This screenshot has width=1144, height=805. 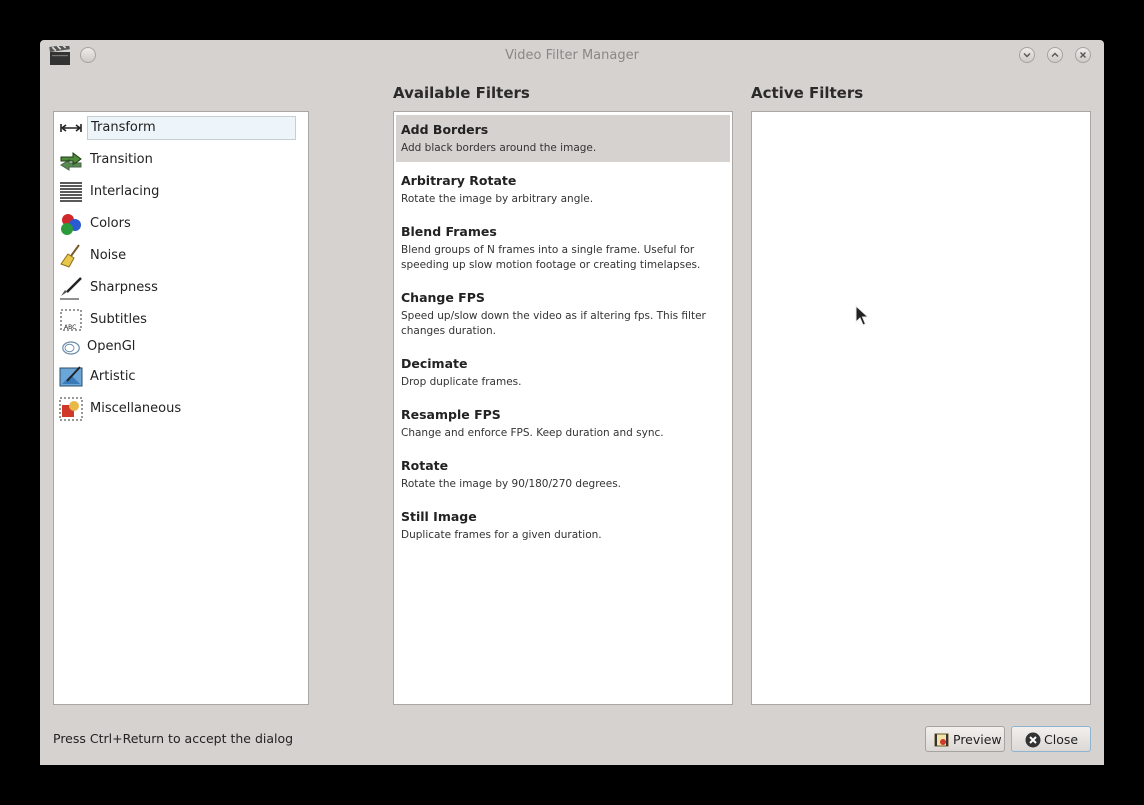 I want to click on filter-description: Rotate the image by 90/180/270 degrees., so click(x=511, y=484).